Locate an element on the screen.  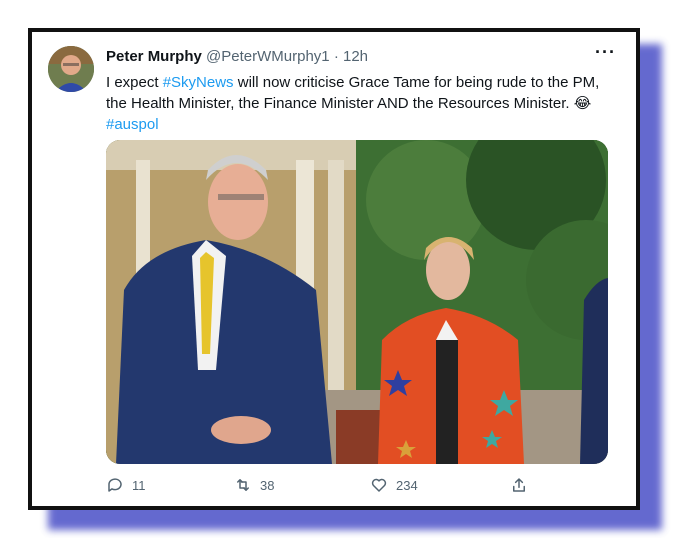
timestamp: 12h is located at coordinates (355, 56).